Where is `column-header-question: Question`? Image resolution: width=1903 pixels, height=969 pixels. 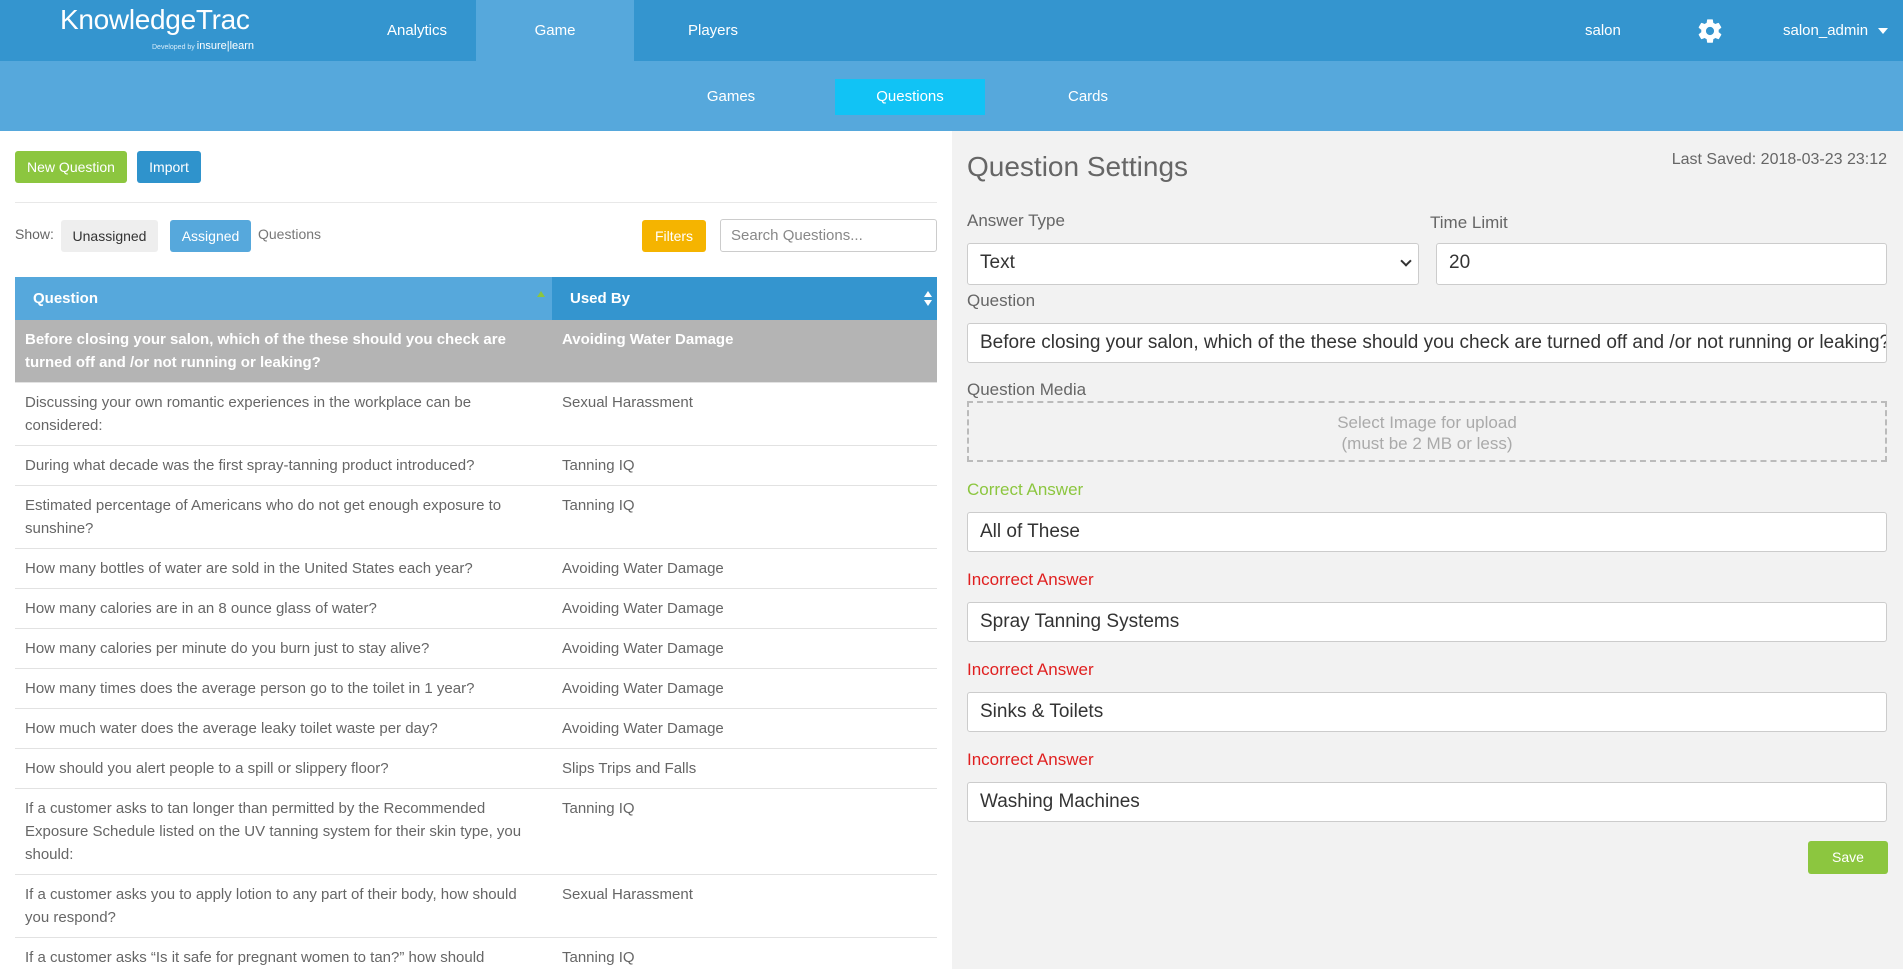
column-header-question: Question is located at coordinates (283, 298).